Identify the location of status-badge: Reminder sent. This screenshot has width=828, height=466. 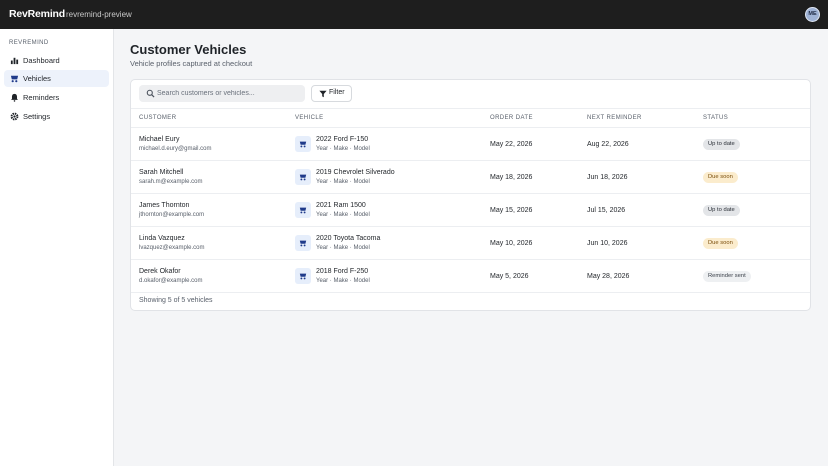
(727, 276).